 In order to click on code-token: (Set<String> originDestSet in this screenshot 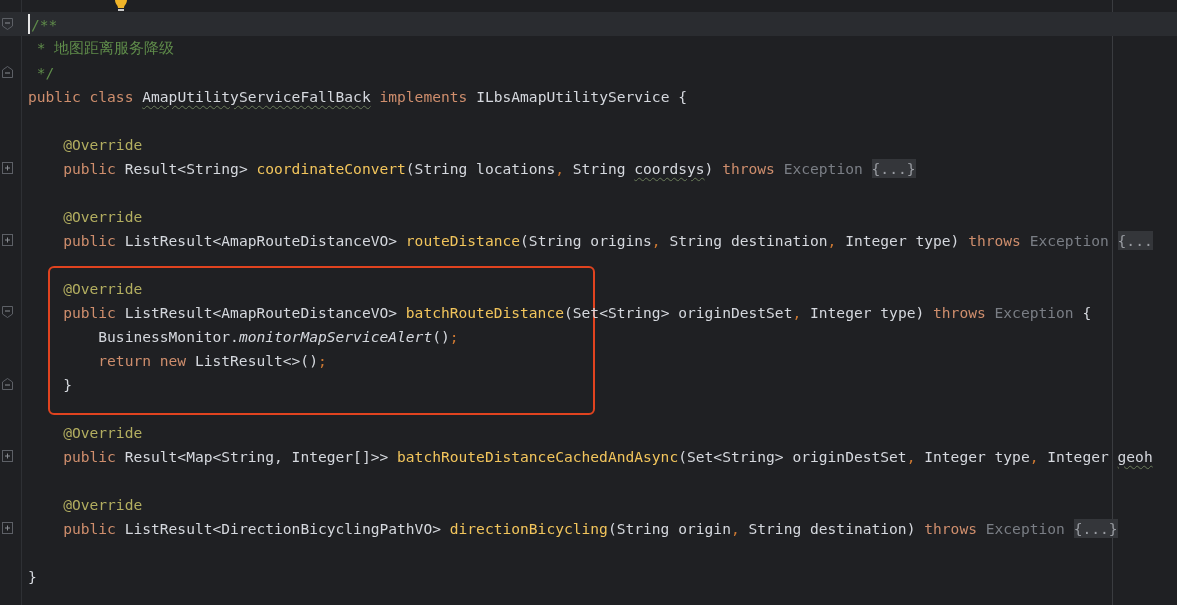, I will do `click(792, 456)`.